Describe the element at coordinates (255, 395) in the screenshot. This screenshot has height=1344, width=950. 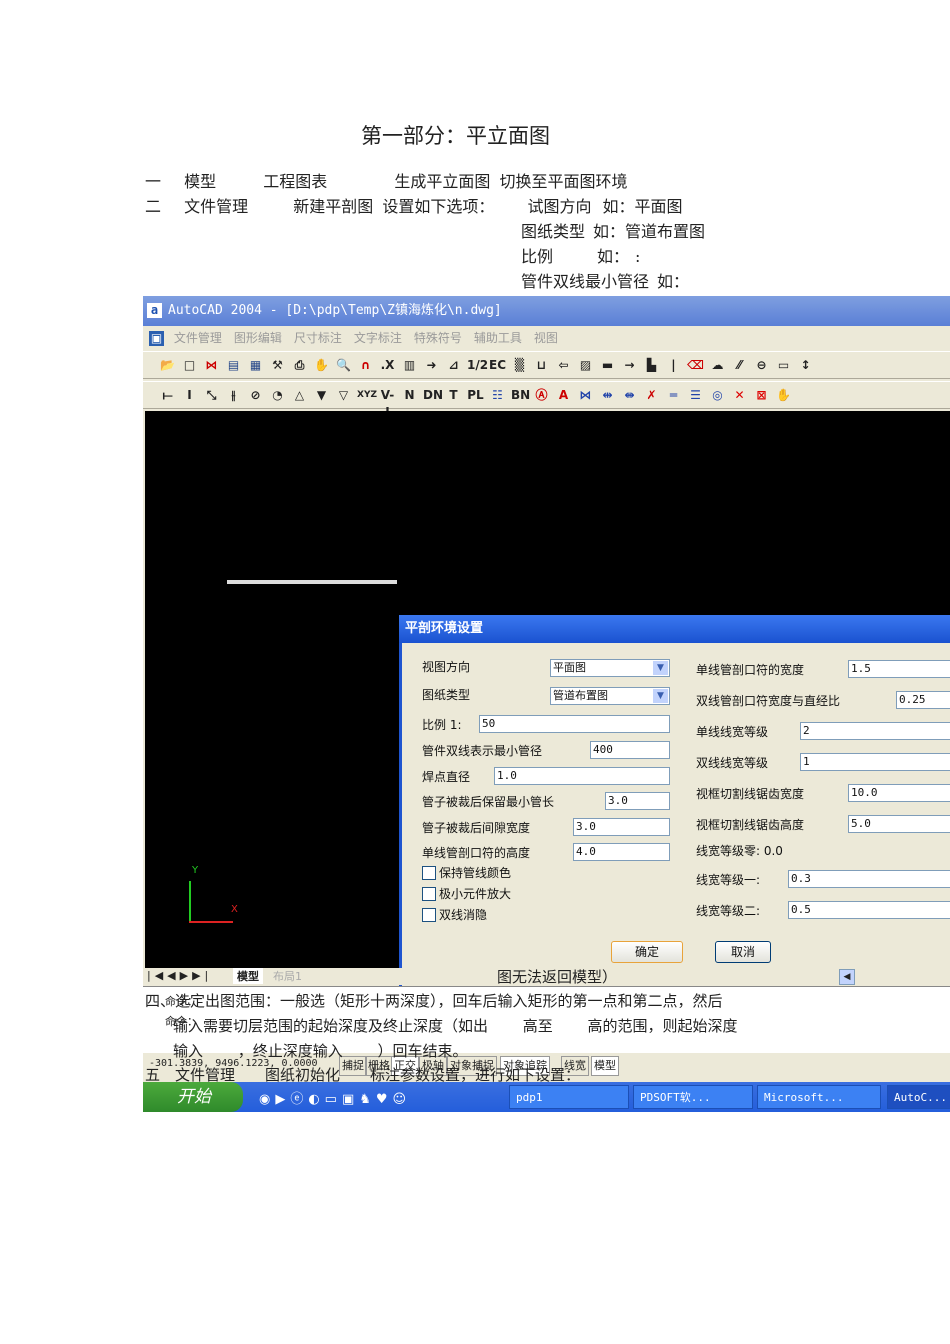
I see `dim-diameter-icon: ⊘` at that location.